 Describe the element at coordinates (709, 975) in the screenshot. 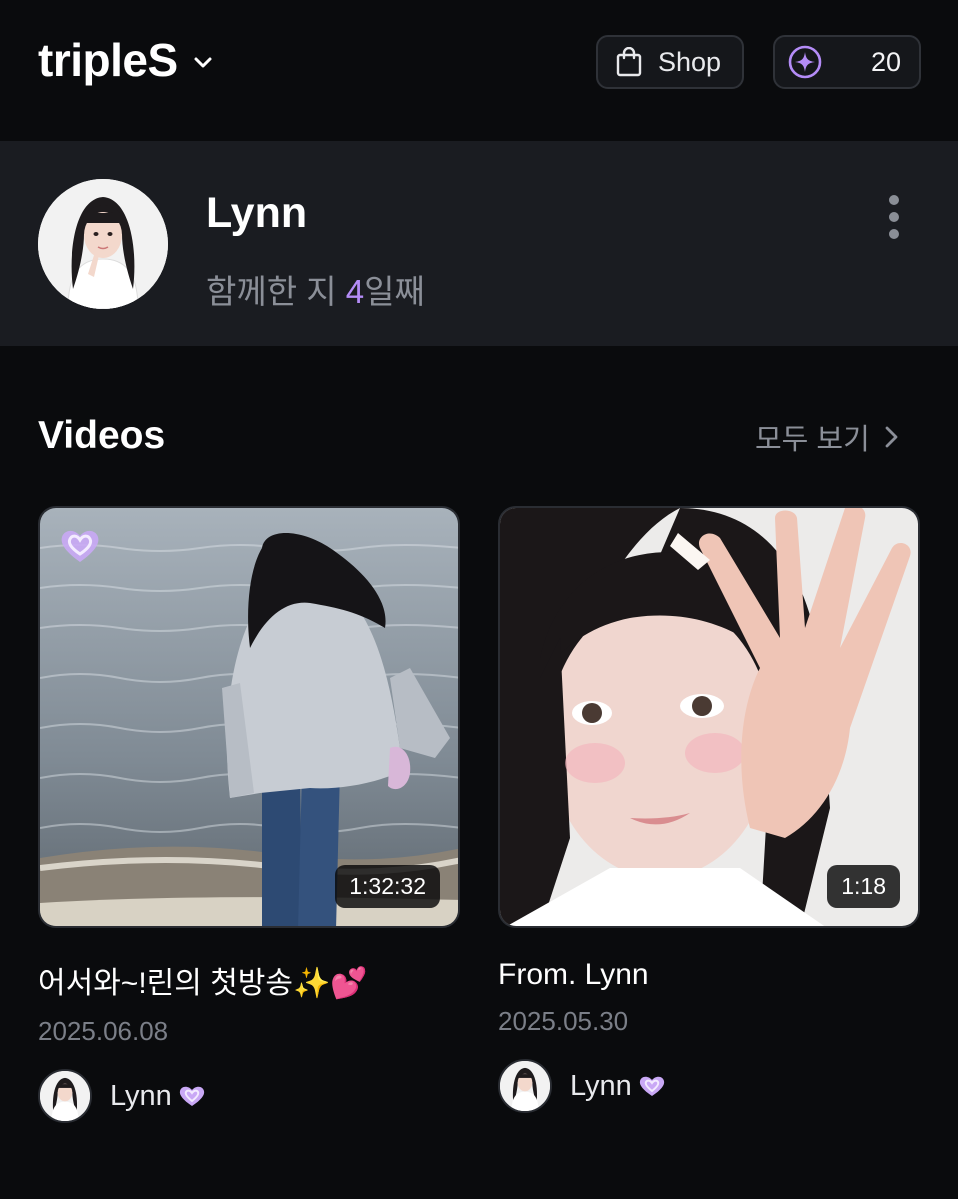

I see `video-title: From. Lynn` at that location.